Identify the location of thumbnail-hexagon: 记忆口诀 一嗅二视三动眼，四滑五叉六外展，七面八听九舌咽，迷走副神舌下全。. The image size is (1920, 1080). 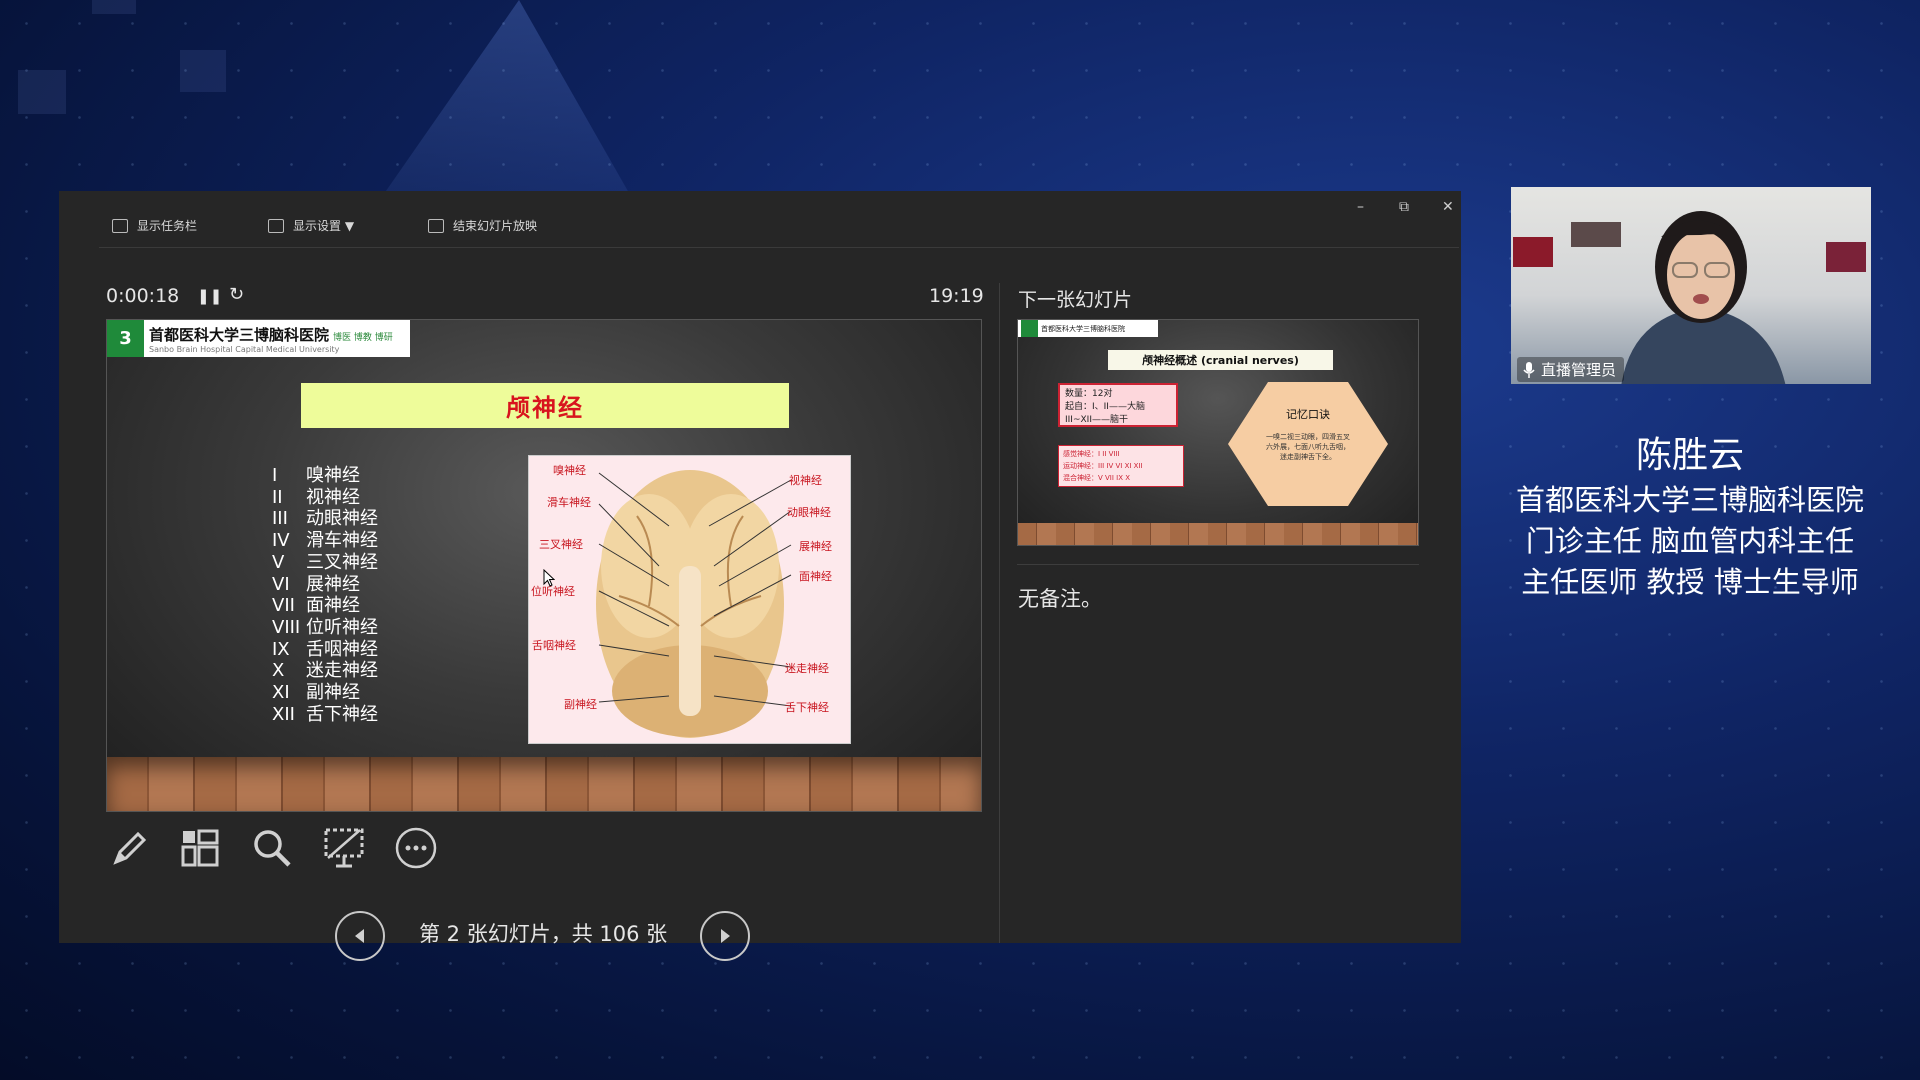
(1308, 444).